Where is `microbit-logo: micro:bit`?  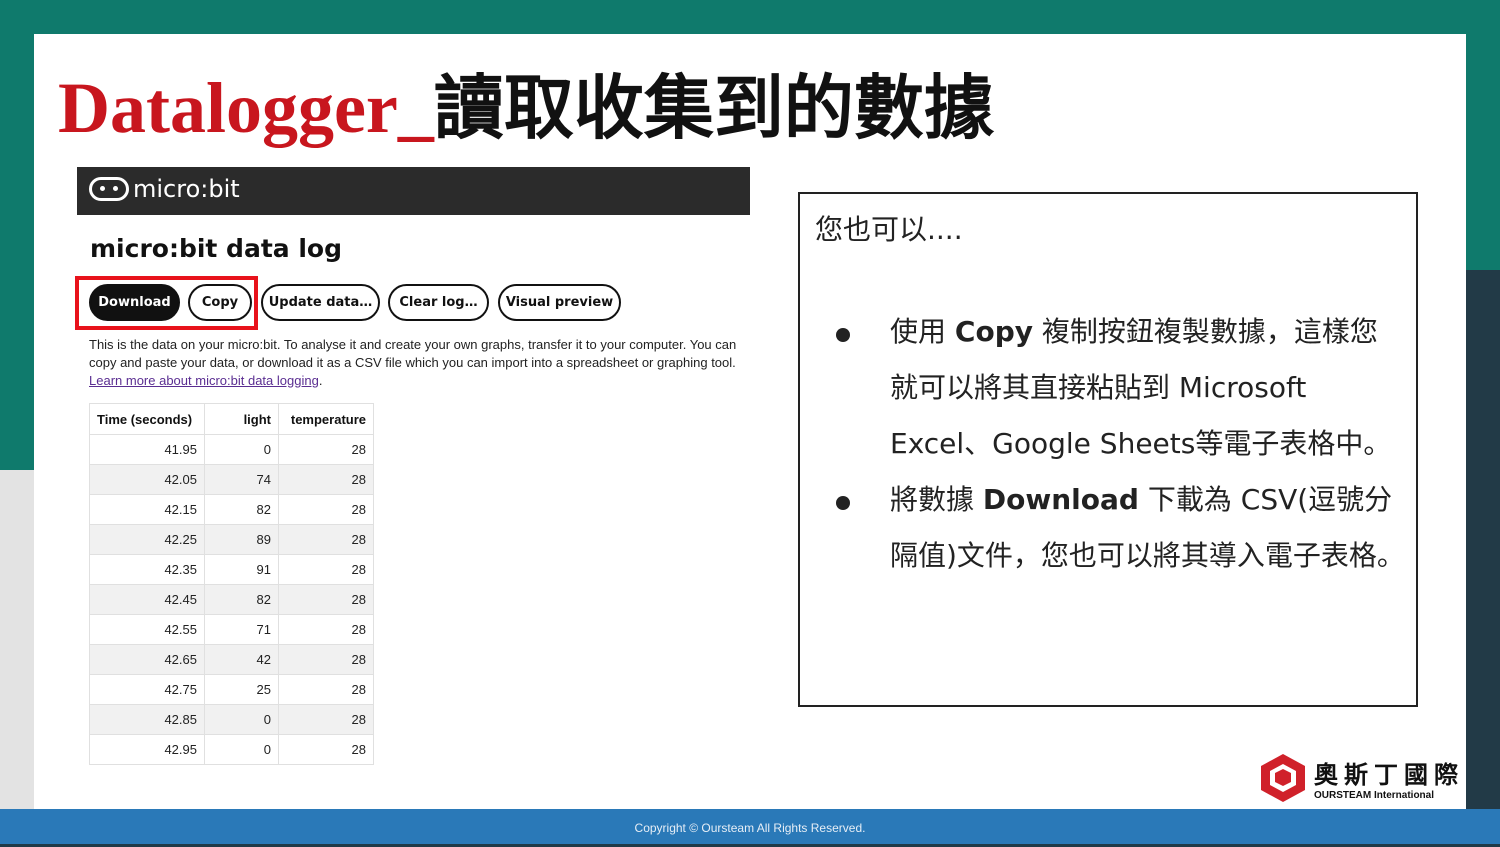 microbit-logo: micro:bit is located at coordinates (164, 189).